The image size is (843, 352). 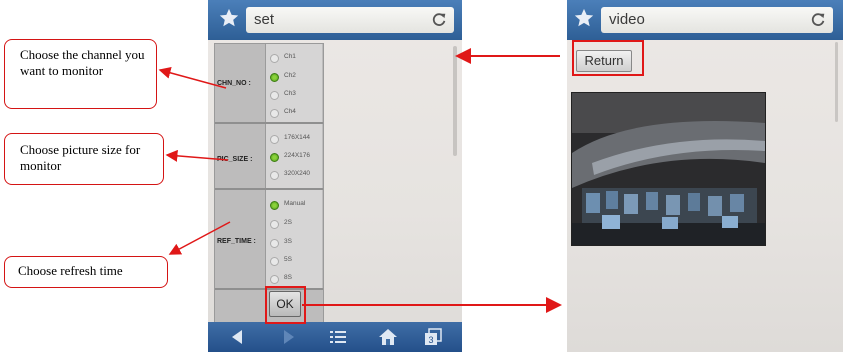 I want to click on arrow-picture-size, so click(x=197, y=155).